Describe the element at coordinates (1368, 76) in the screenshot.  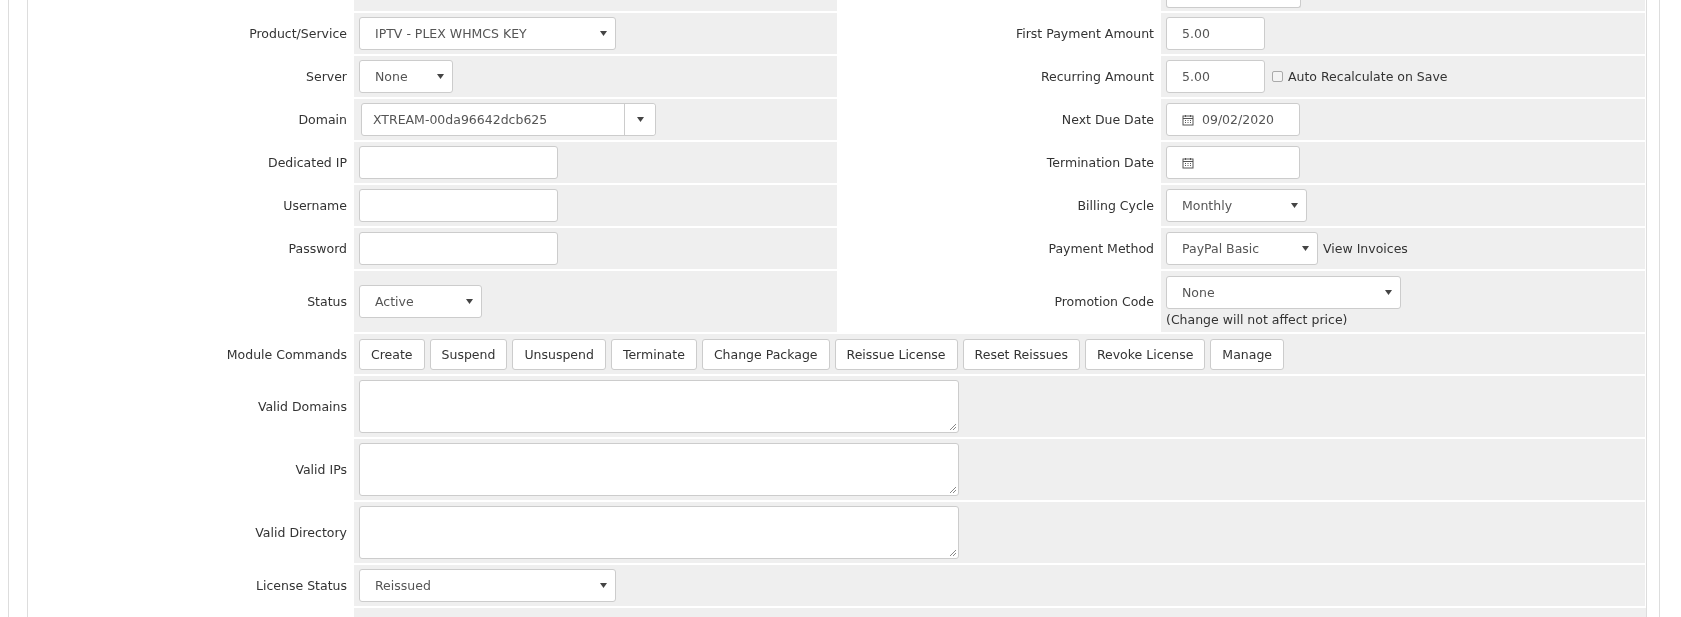
I see `checkbox-label: Auto Recalculate on Save` at that location.